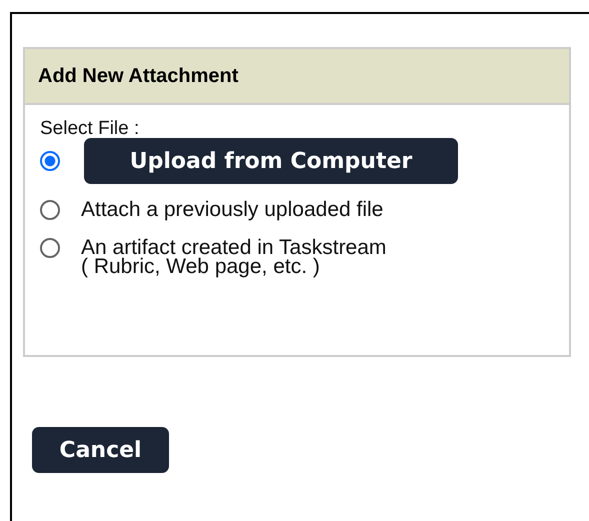  I want to click on cancel-button: Cancel, so click(100, 450).